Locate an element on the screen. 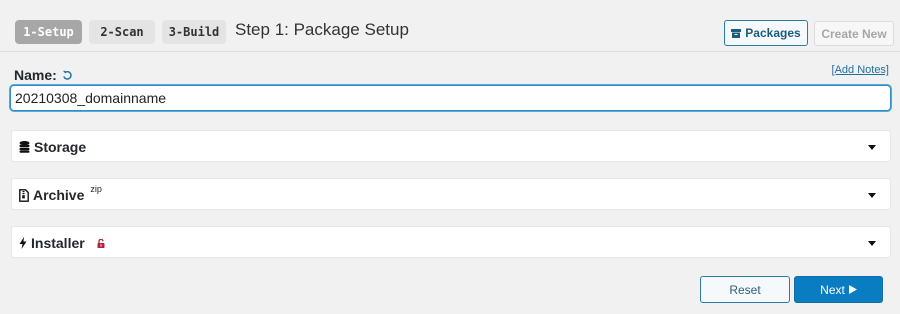 The height and width of the screenshot is (314, 900). unlock-icon is located at coordinates (101, 243).